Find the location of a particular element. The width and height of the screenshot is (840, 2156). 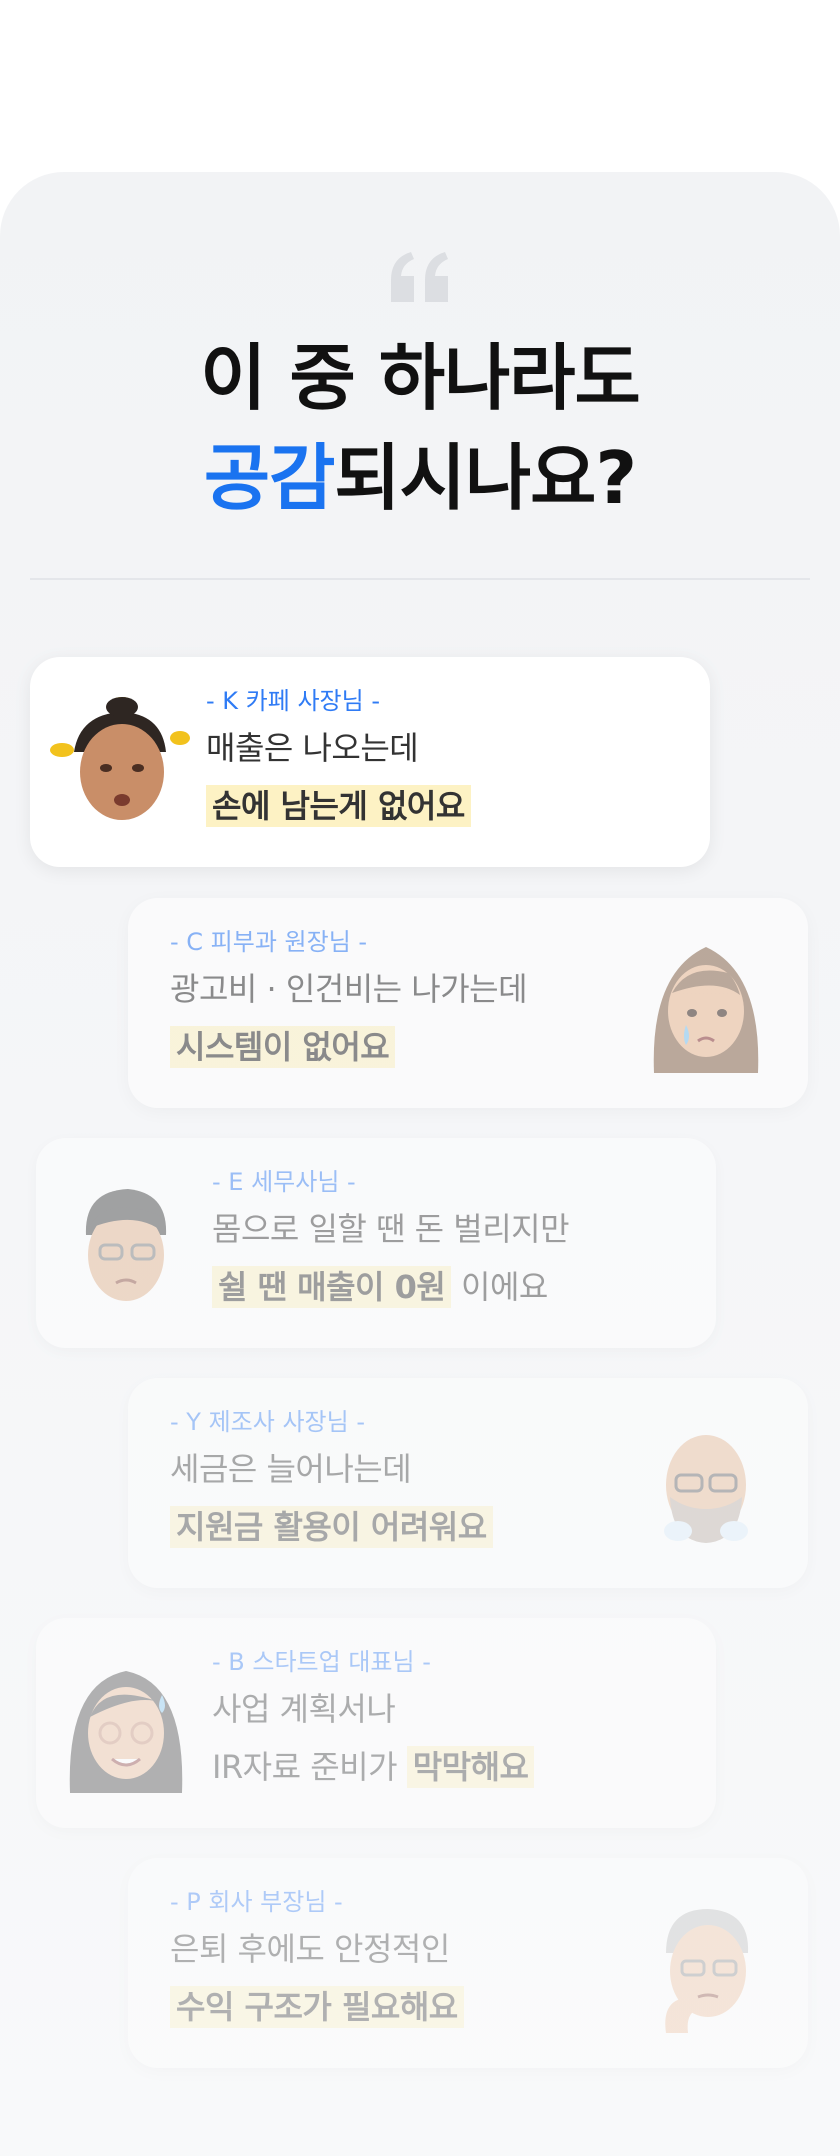

testimonial-highlight: 손에 남는게 없어요 is located at coordinates (338, 806).